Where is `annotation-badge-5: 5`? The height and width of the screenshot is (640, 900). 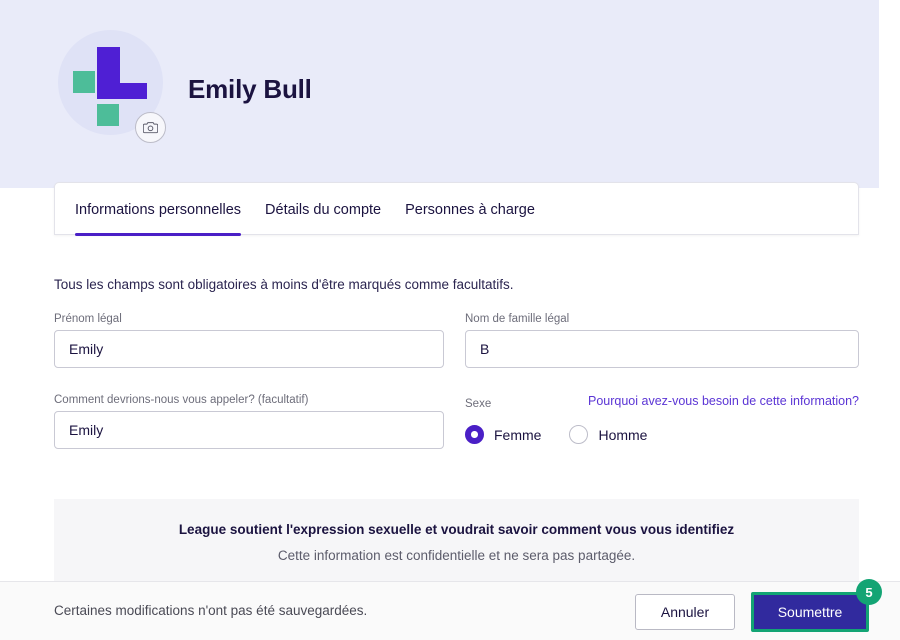 annotation-badge-5: 5 is located at coordinates (869, 592).